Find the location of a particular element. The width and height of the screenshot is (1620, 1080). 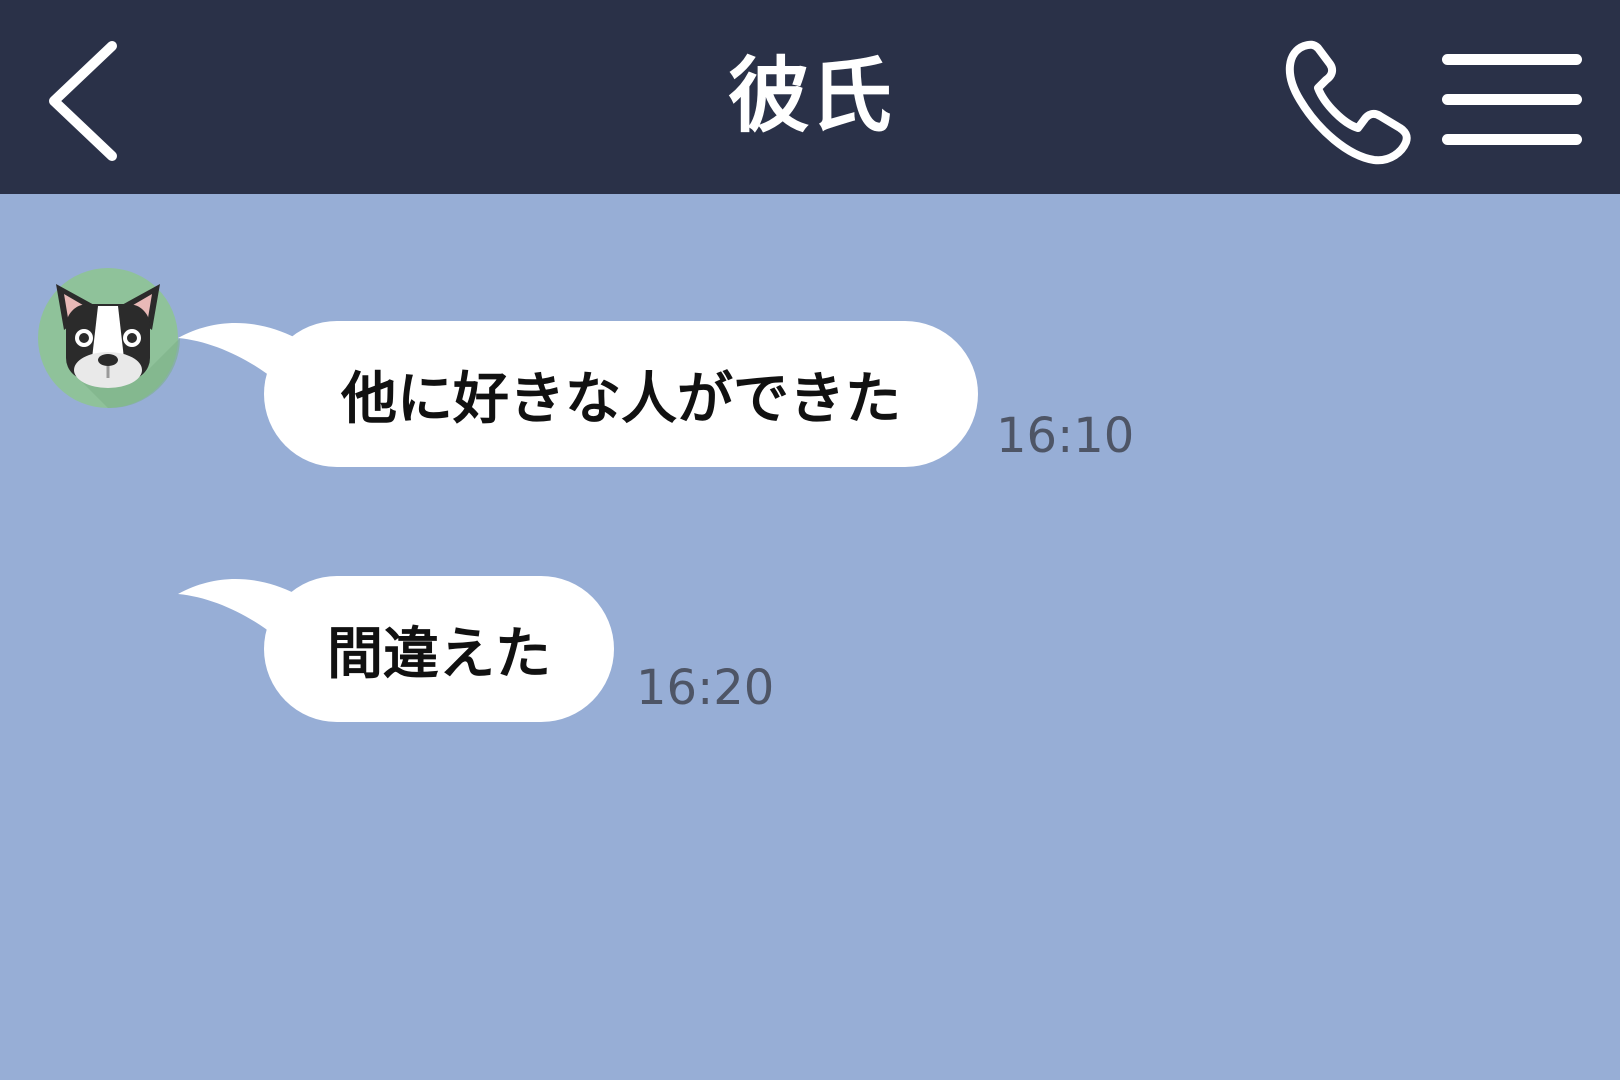

chevron-left-icon is located at coordinates (83, 101).